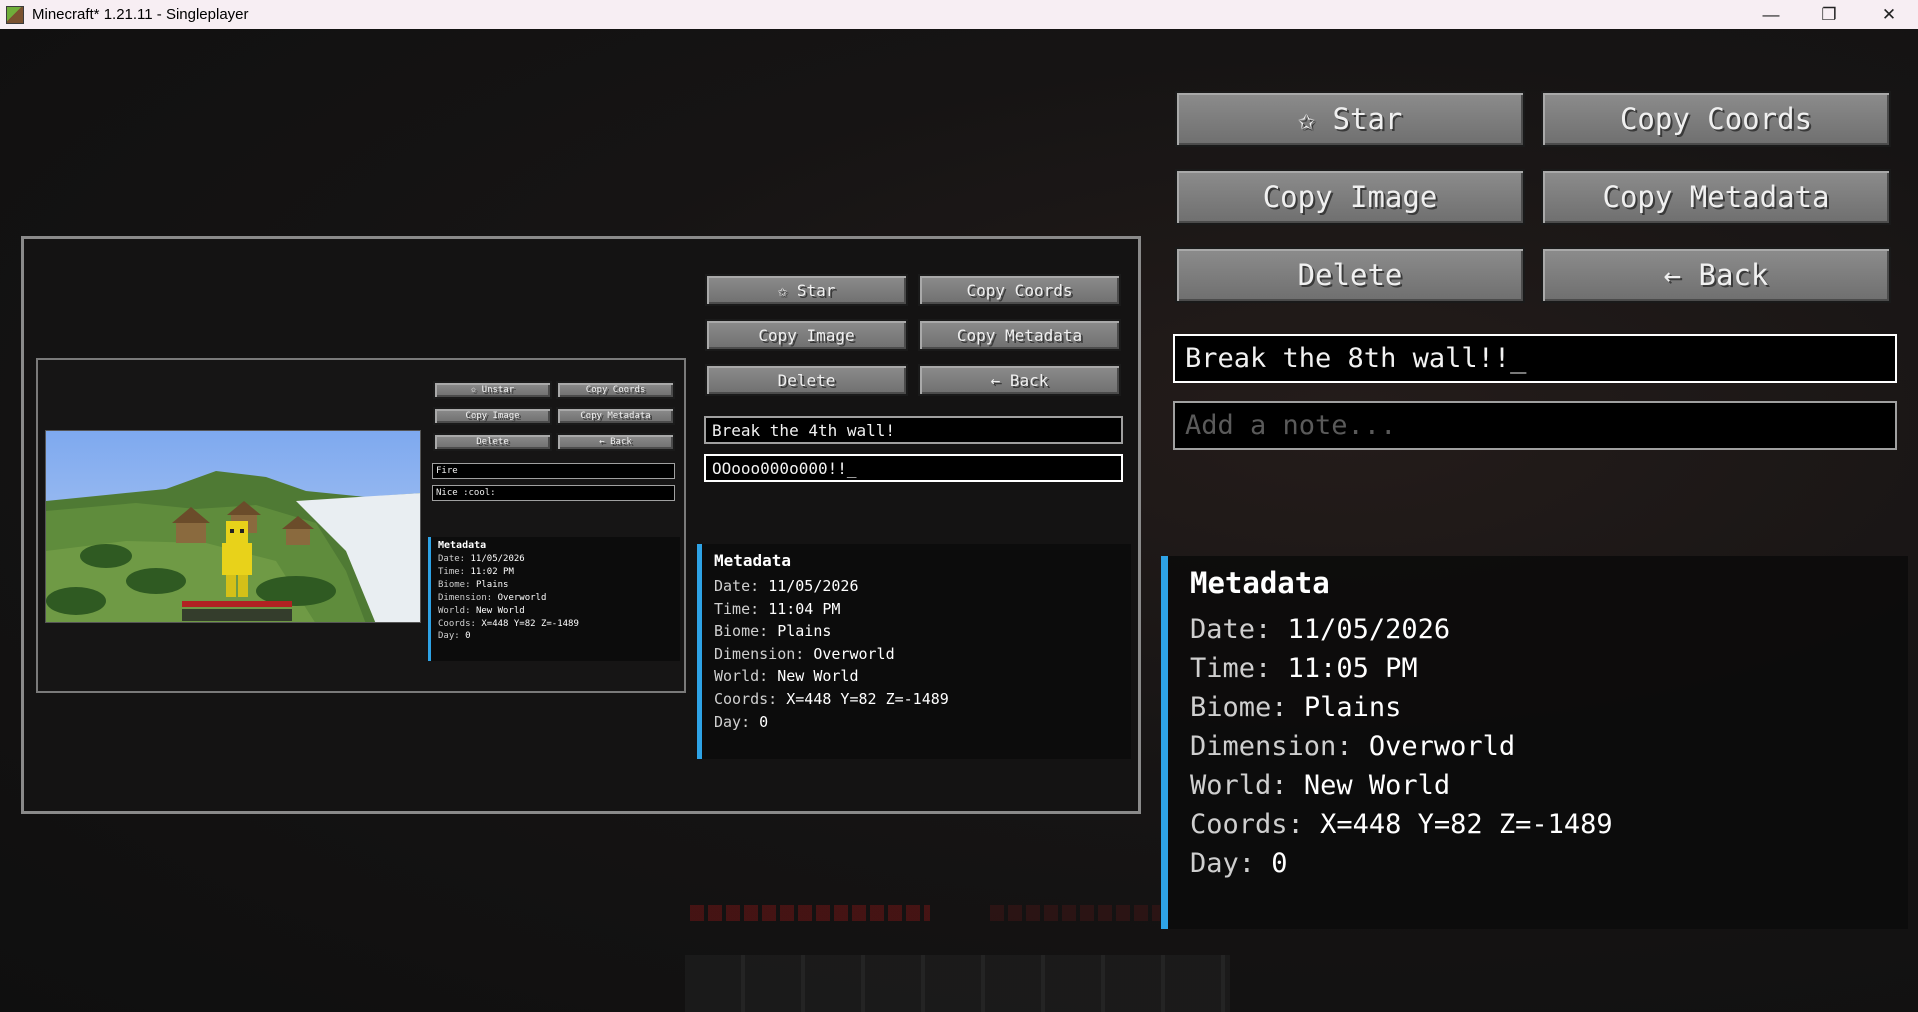 This screenshot has height=1012, width=1918. Describe the element at coordinates (777, 608) in the screenshot. I see `nested-metadata-time: Time: 11:04 PM` at that location.